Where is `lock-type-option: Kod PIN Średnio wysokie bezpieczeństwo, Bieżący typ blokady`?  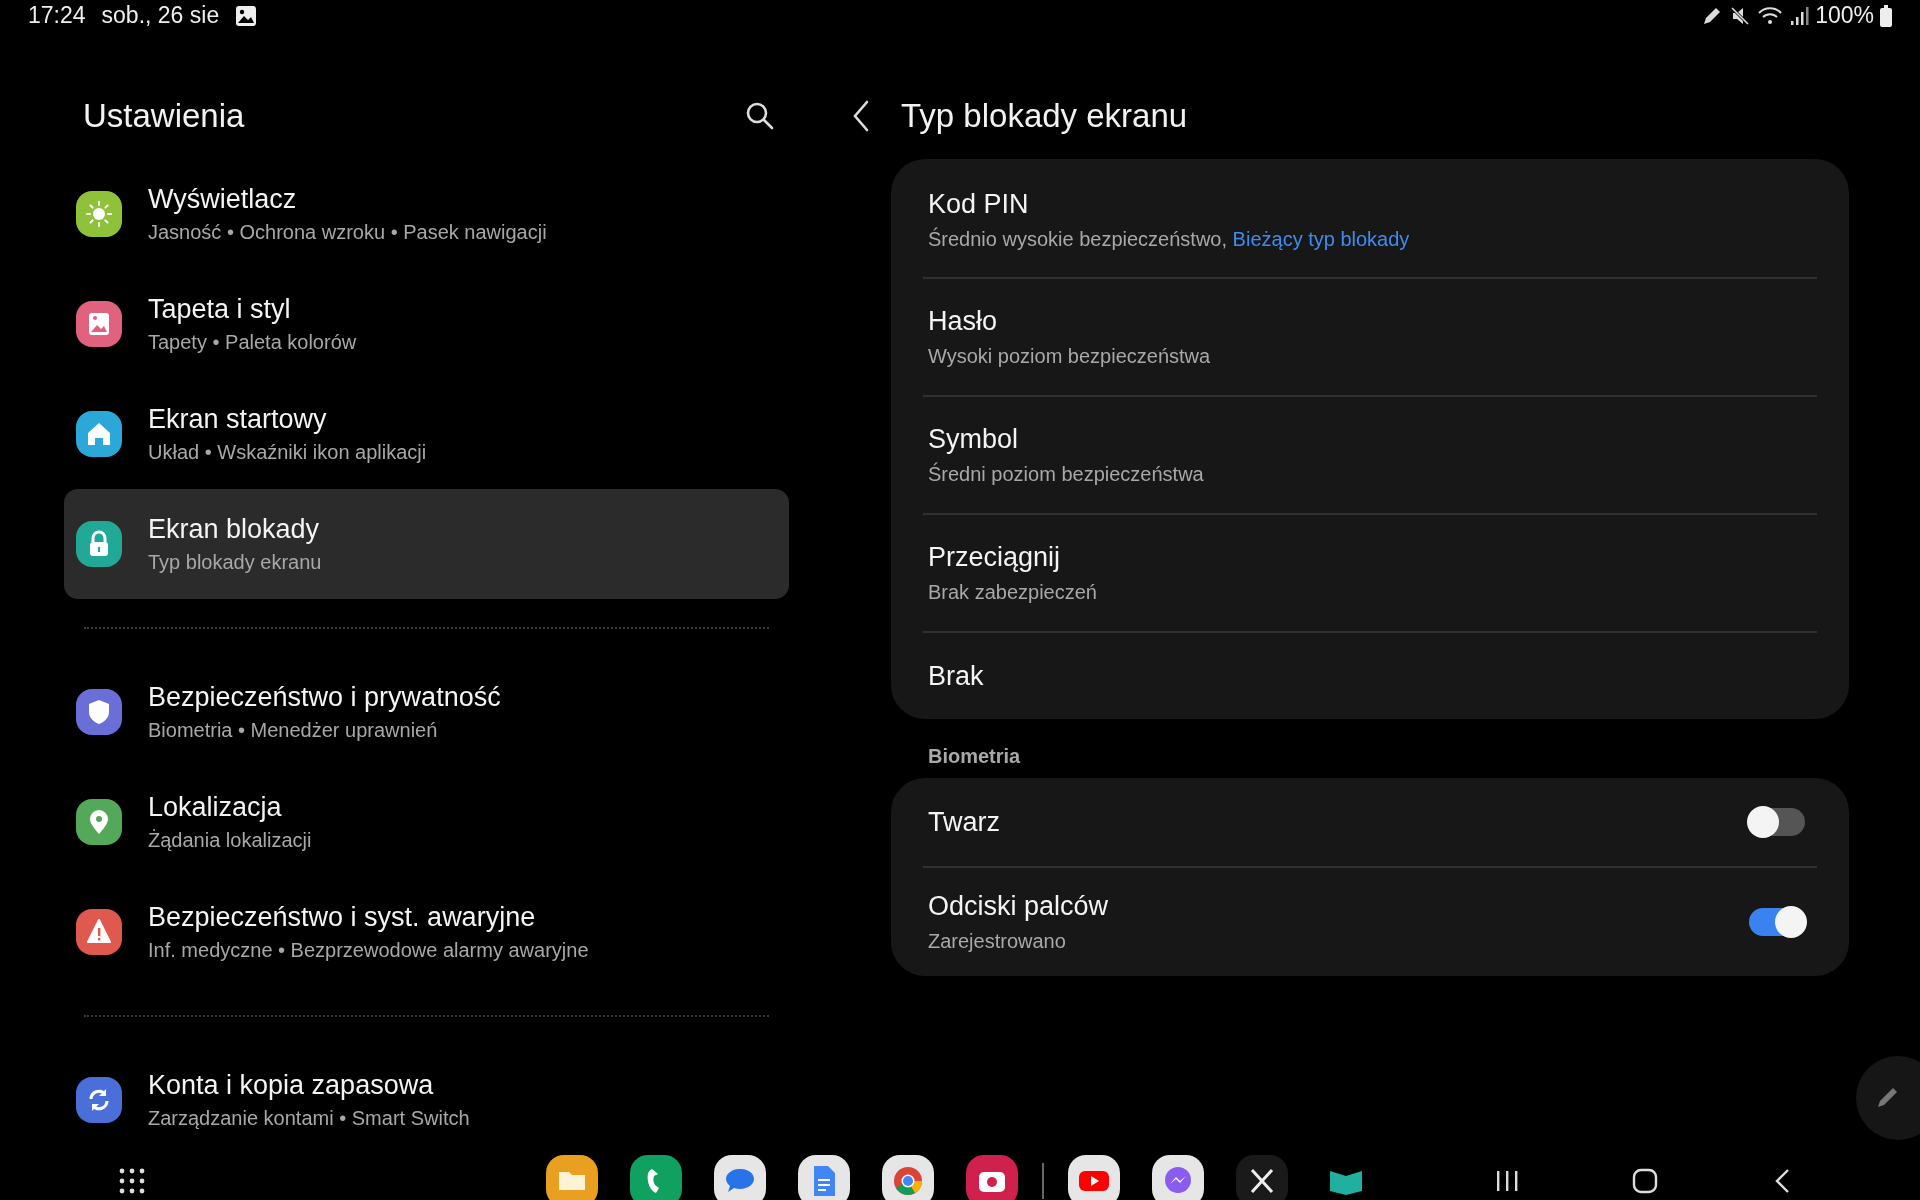 lock-type-option: Kod PIN Średnio wysokie bezpieczeństwo, Bieżący typ blokady is located at coordinates (1370, 218).